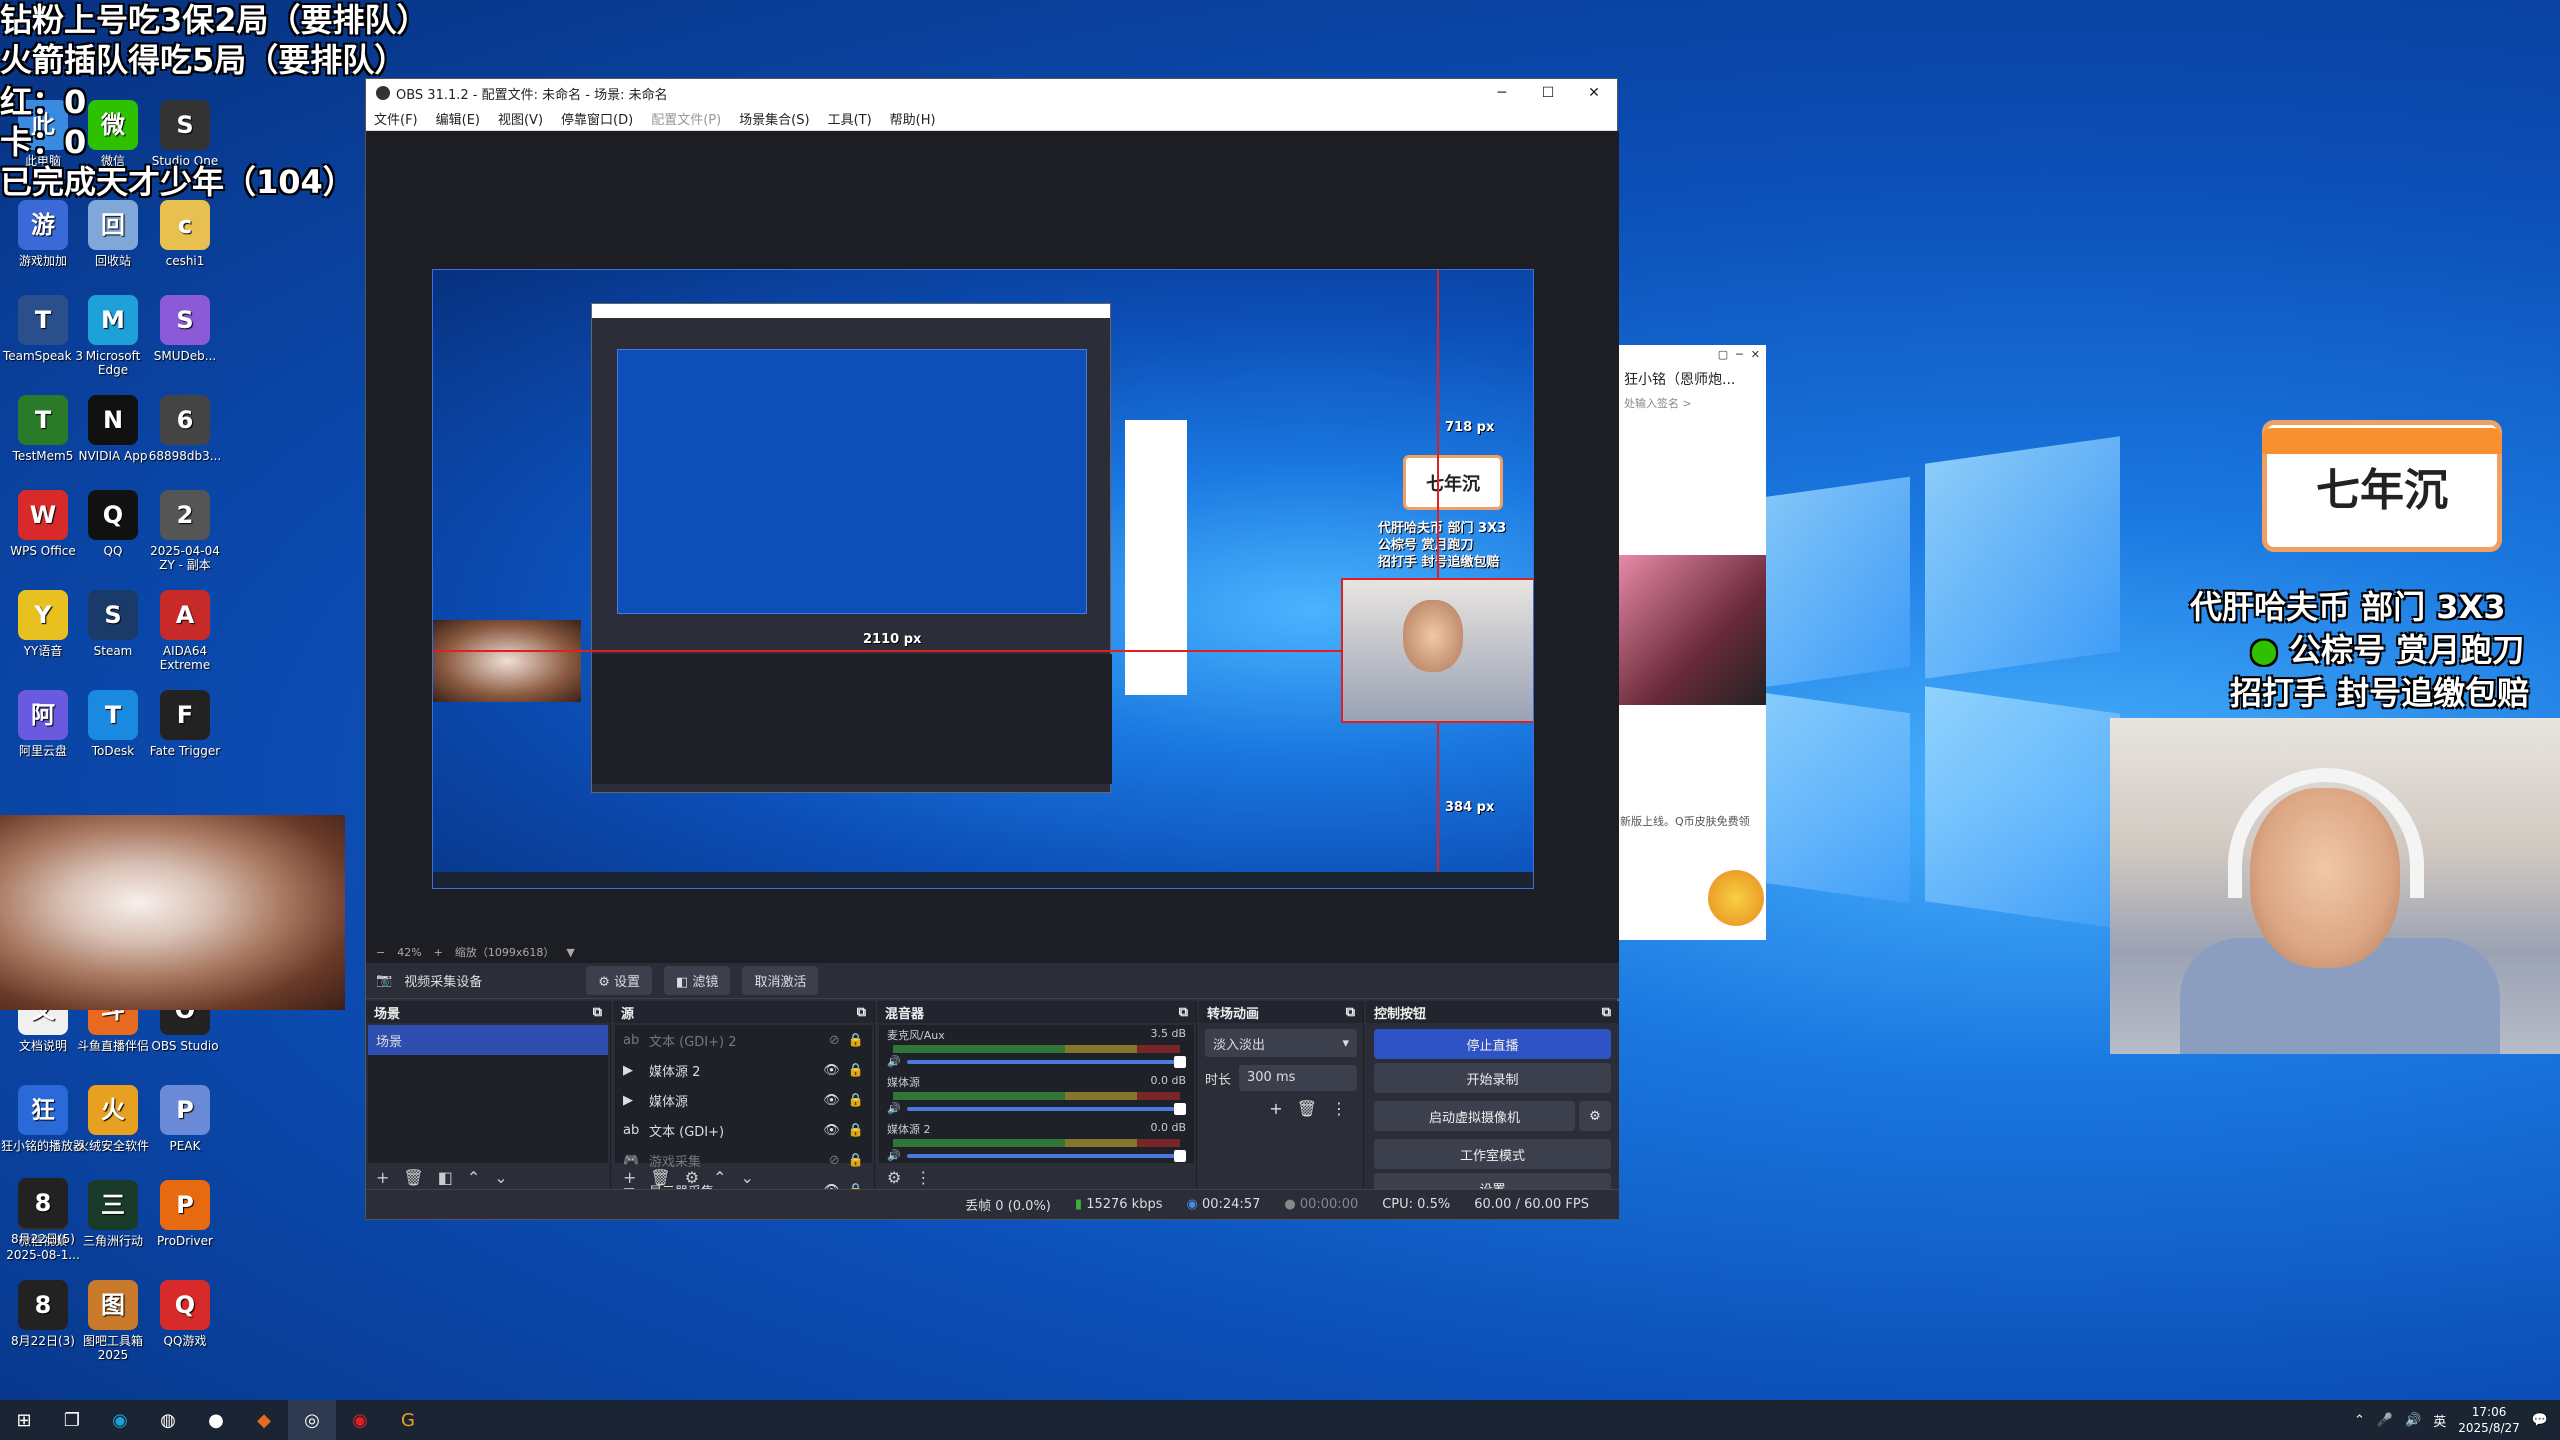  I want to click on source-down-button: ⌄, so click(746, 1177).